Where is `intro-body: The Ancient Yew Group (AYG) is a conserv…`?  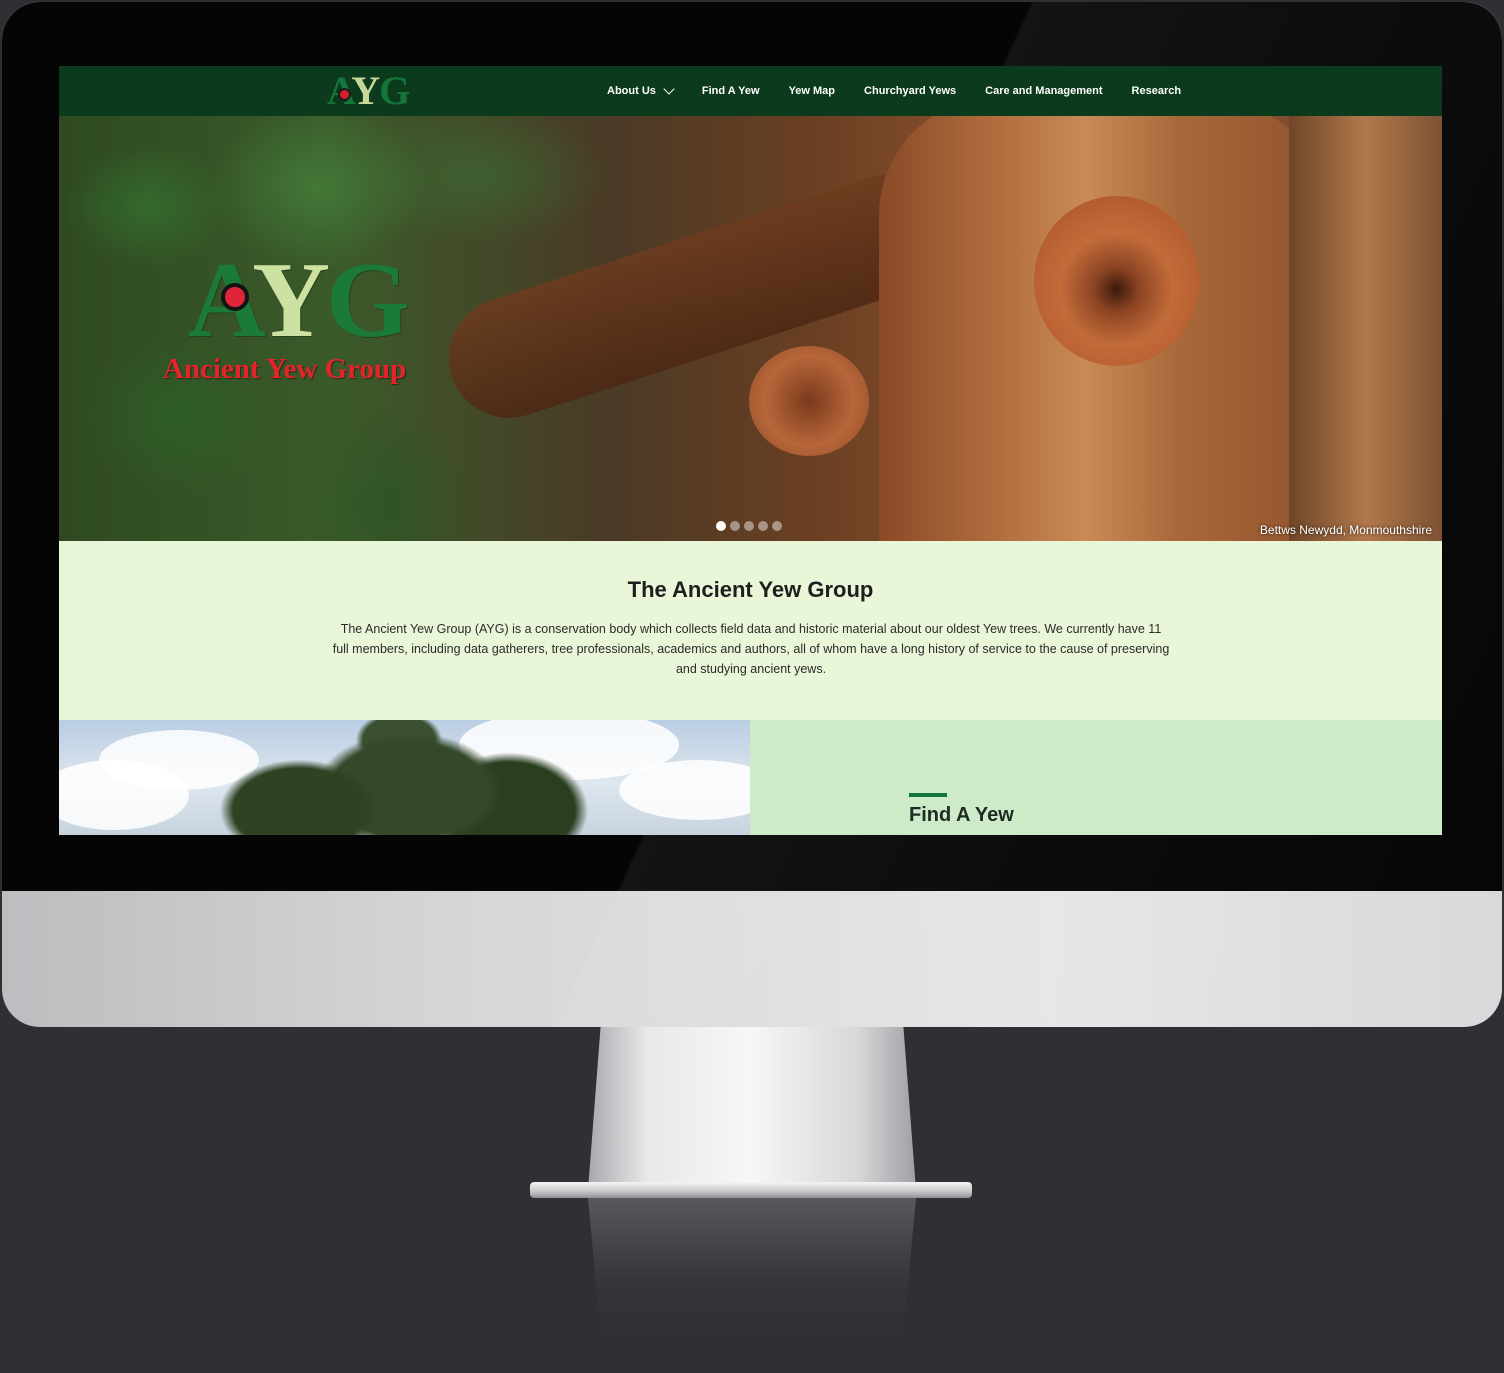
intro-body: The Ancient Yew Group (AYG) is a conserv… is located at coordinates (751, 649).